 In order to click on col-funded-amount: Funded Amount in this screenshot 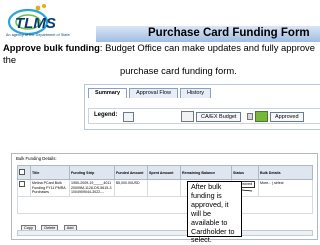, I will do `click(131, 172)`.